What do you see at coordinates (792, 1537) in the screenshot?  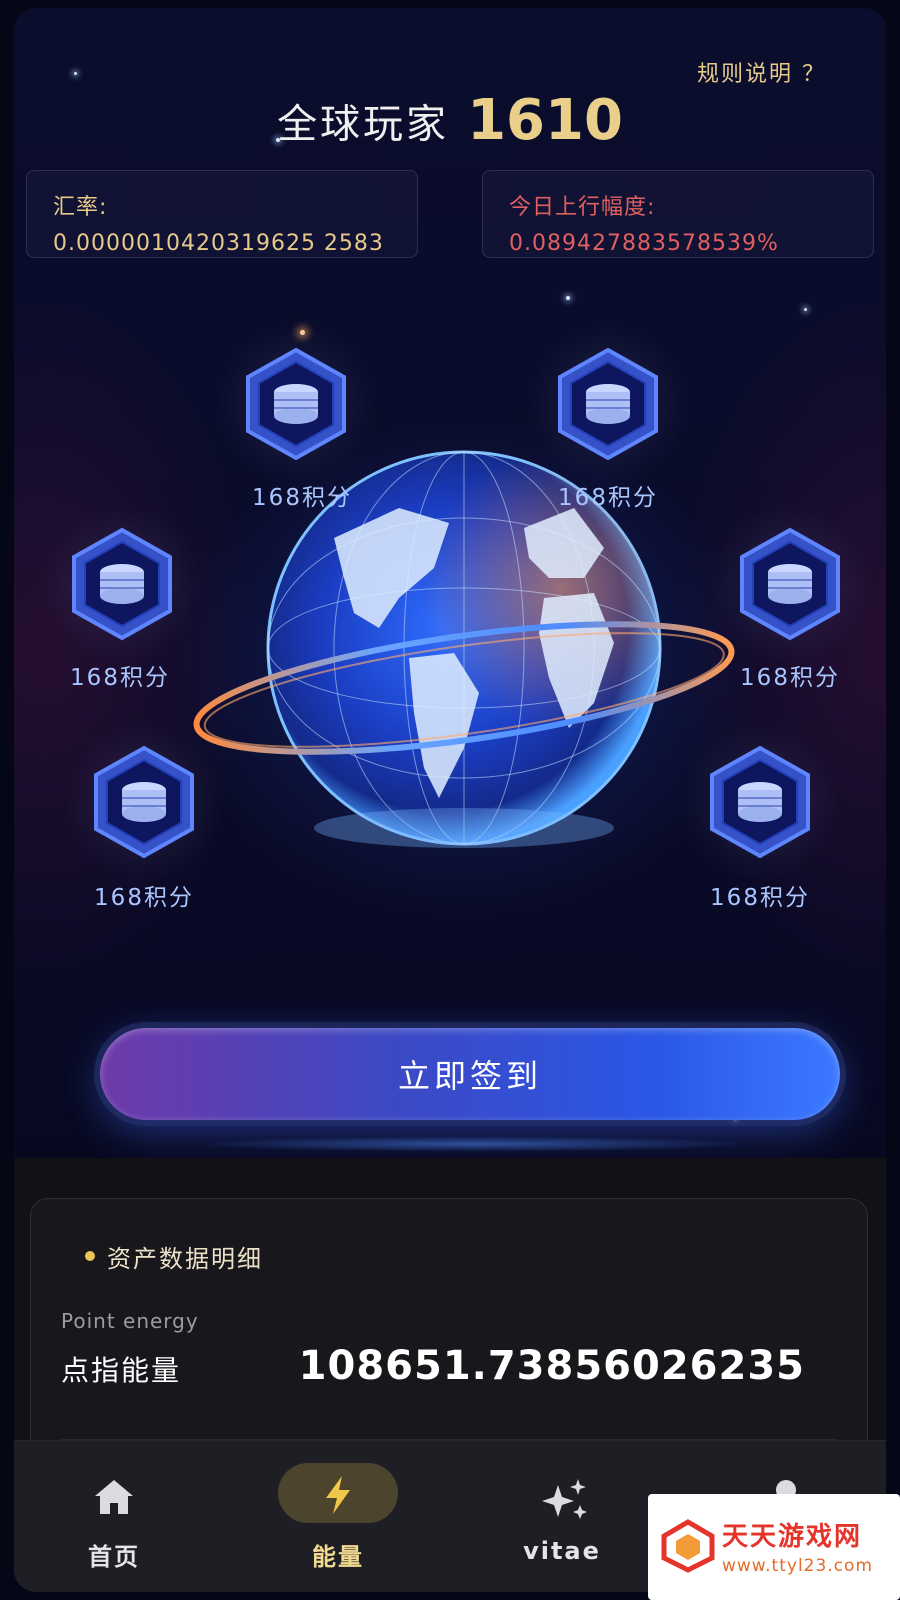 I see `watermark-brand: 天天游戏网` at bounding box center [792, 1537].